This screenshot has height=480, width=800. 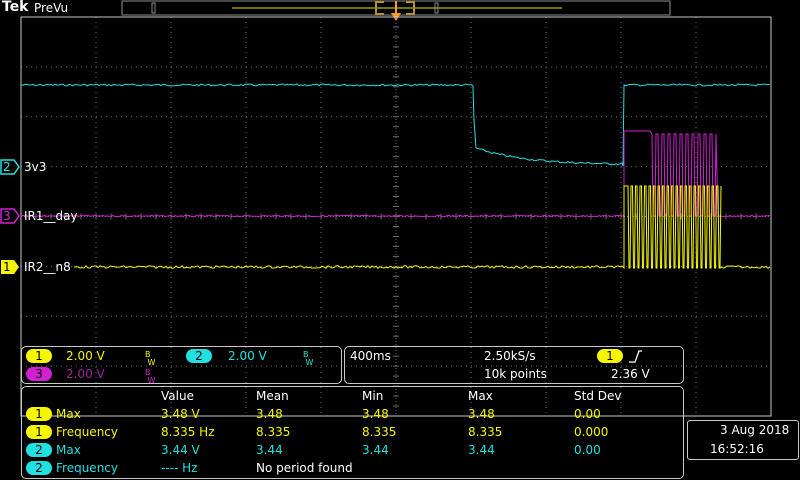 I want to click on col-header-mean: Mean, so click(x=272, y=396).